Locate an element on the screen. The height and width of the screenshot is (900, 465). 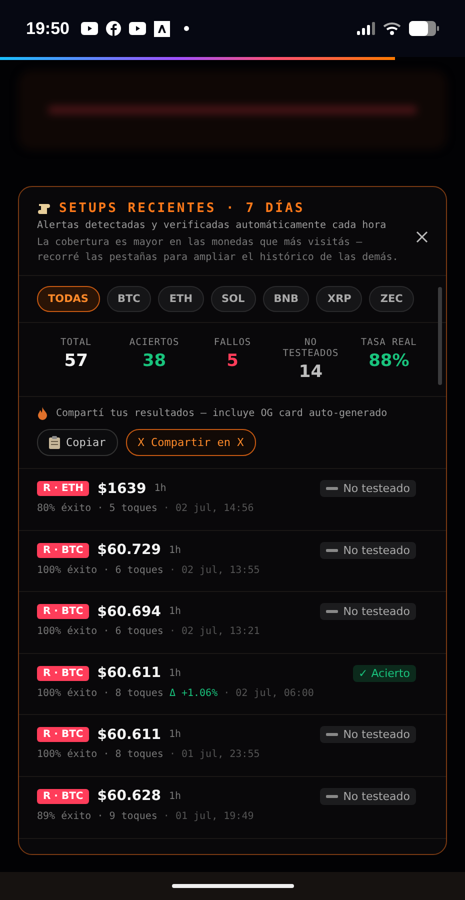
coin-tab: BNB is located at coordinates (286, 299).